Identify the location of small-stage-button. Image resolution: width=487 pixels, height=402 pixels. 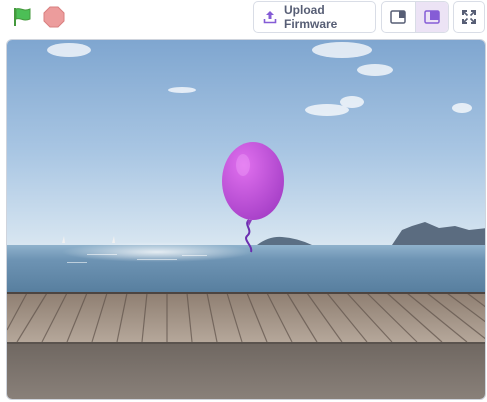
(398, 17).